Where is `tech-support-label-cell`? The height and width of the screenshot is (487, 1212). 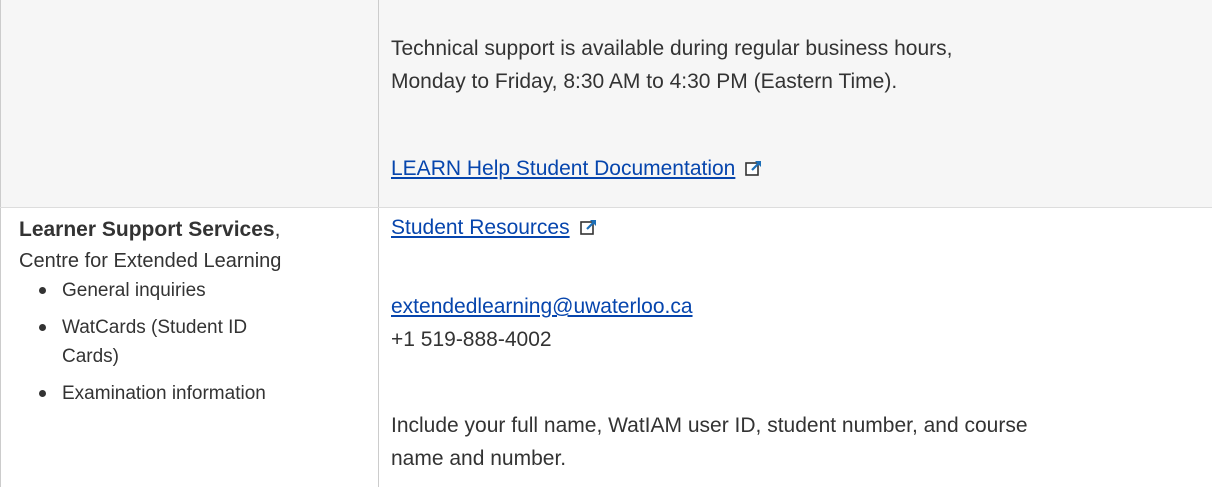
tech-support-label-cell is located at coordinates (189, 103).